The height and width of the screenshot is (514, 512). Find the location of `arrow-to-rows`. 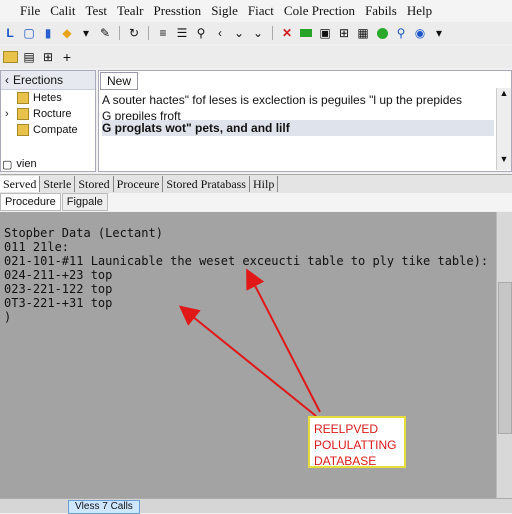

arrow-to-rows is located at coordinates (247, 361).